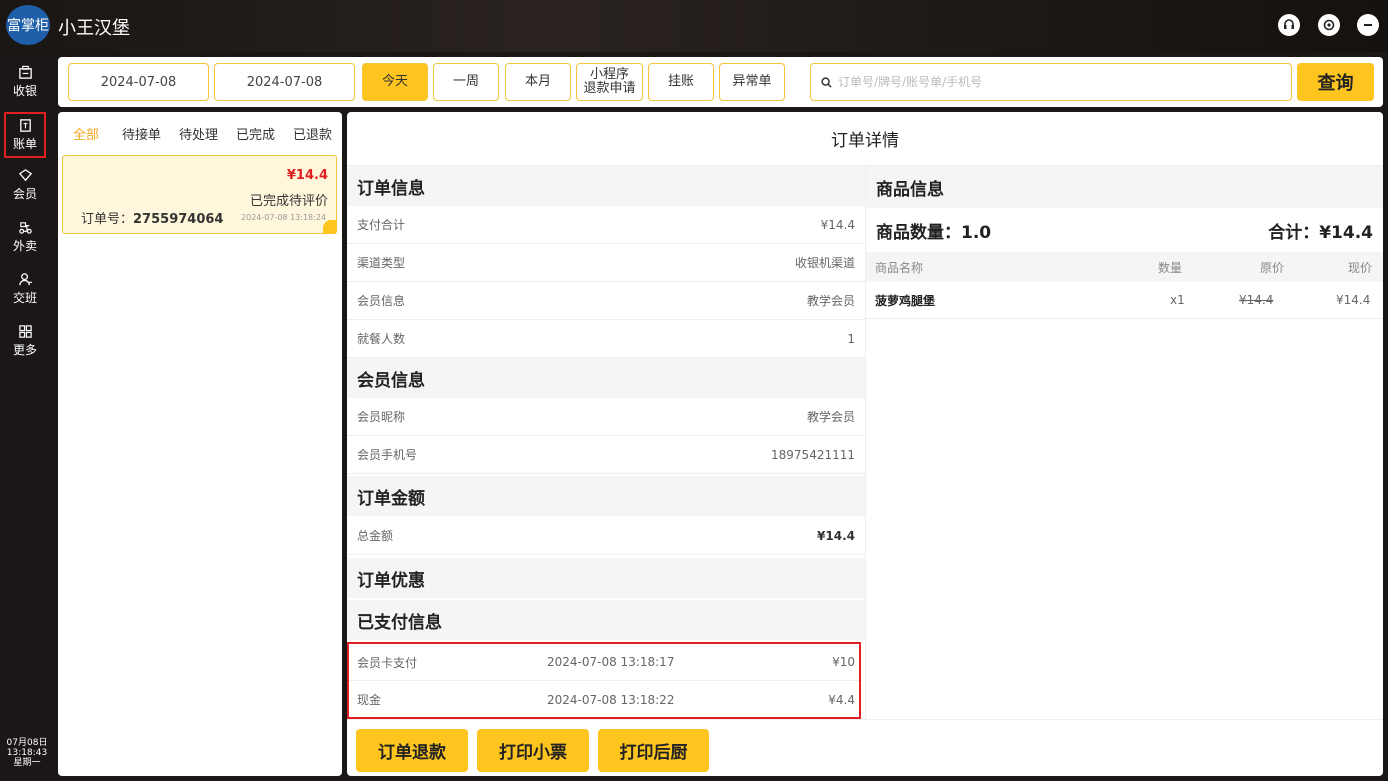  I want to click on bill-icon, so click(25, 125).